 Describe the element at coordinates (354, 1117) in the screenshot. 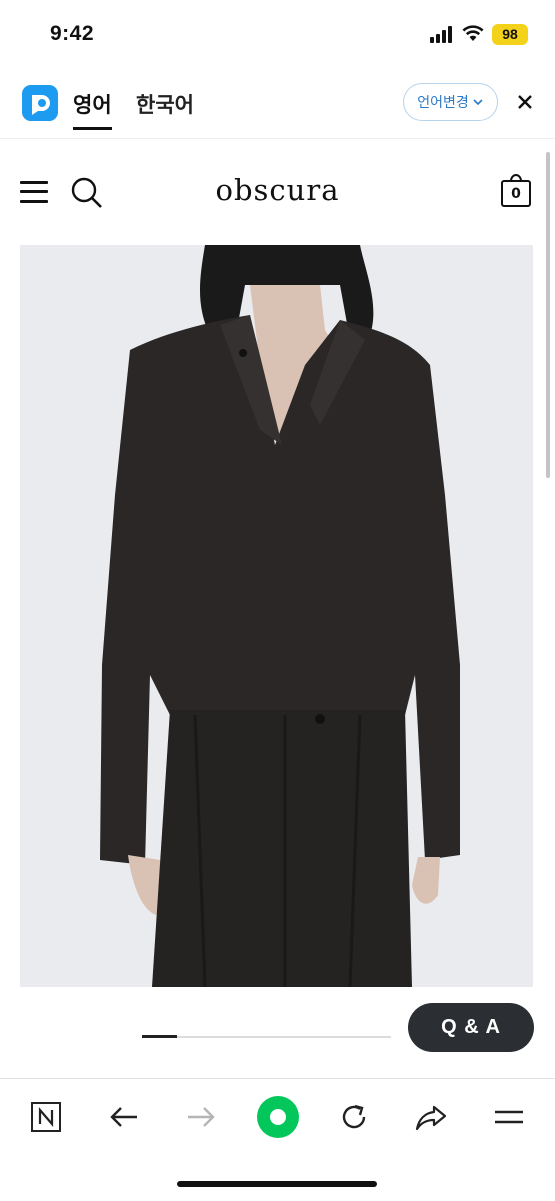

I see `refresh-icon` at that location.